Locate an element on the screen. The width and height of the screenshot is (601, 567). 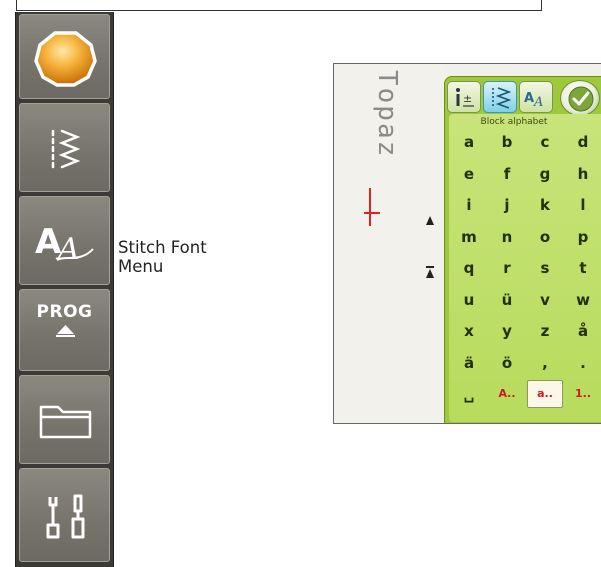
stitch-menu-button is located at coordinates (64, 147).